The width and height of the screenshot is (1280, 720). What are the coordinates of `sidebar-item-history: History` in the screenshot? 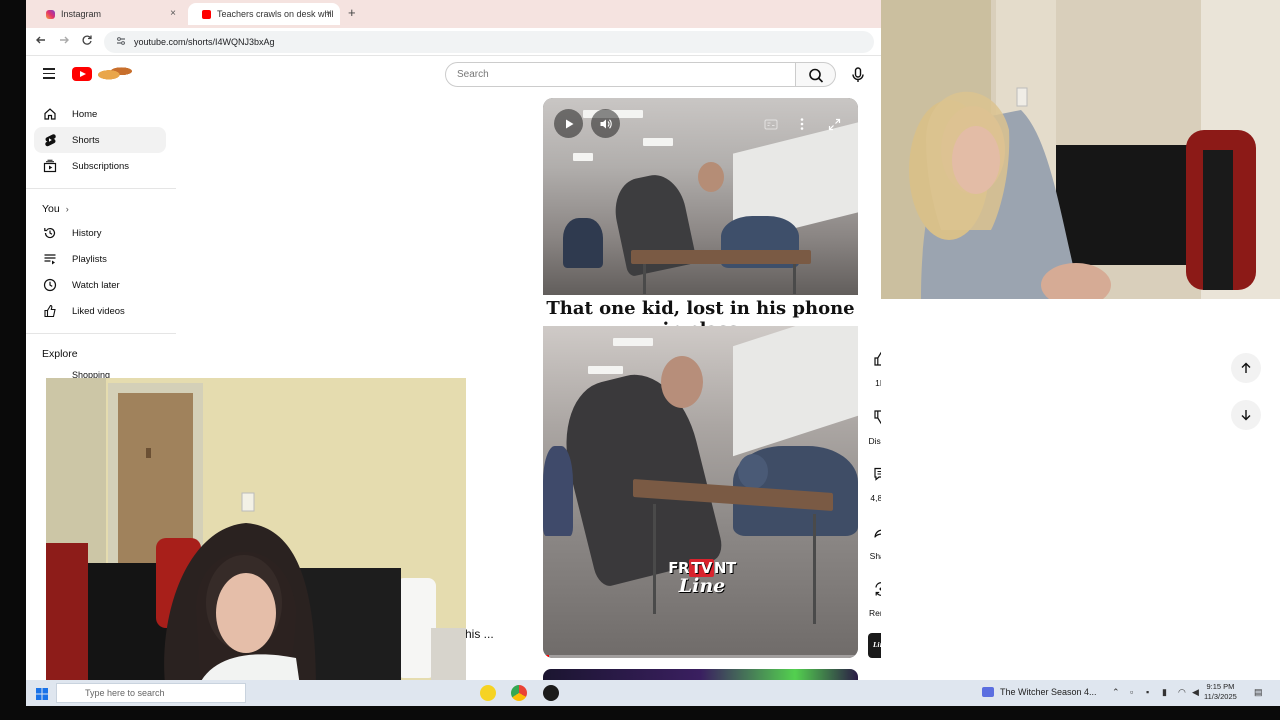 It's located at (100, 233).